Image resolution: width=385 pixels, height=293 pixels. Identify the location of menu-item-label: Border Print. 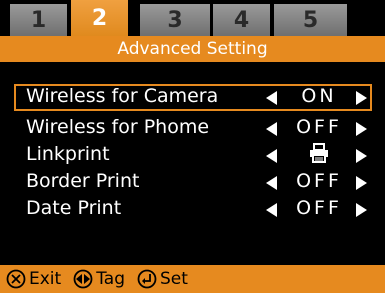
(83, 181).